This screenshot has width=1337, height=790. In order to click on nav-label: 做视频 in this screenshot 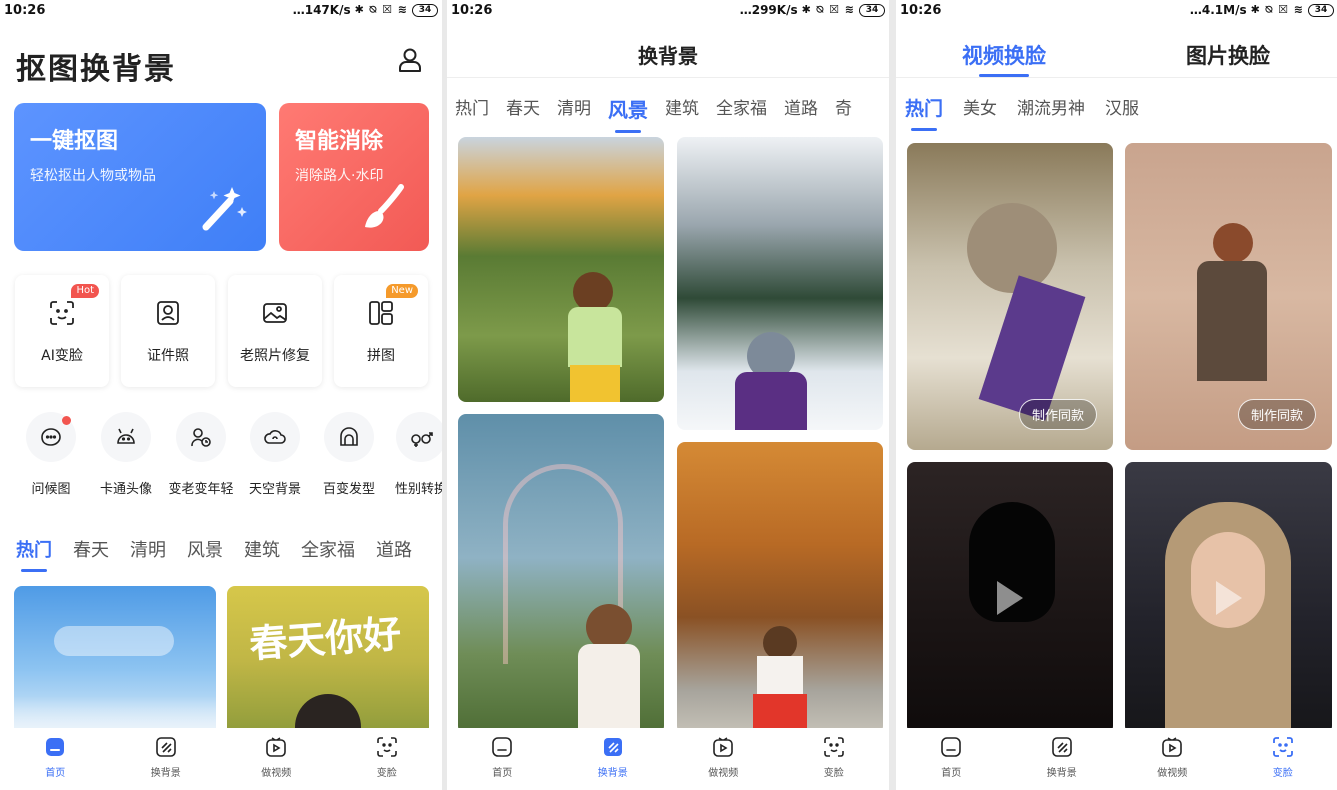, I will do `click(723, 773)`.